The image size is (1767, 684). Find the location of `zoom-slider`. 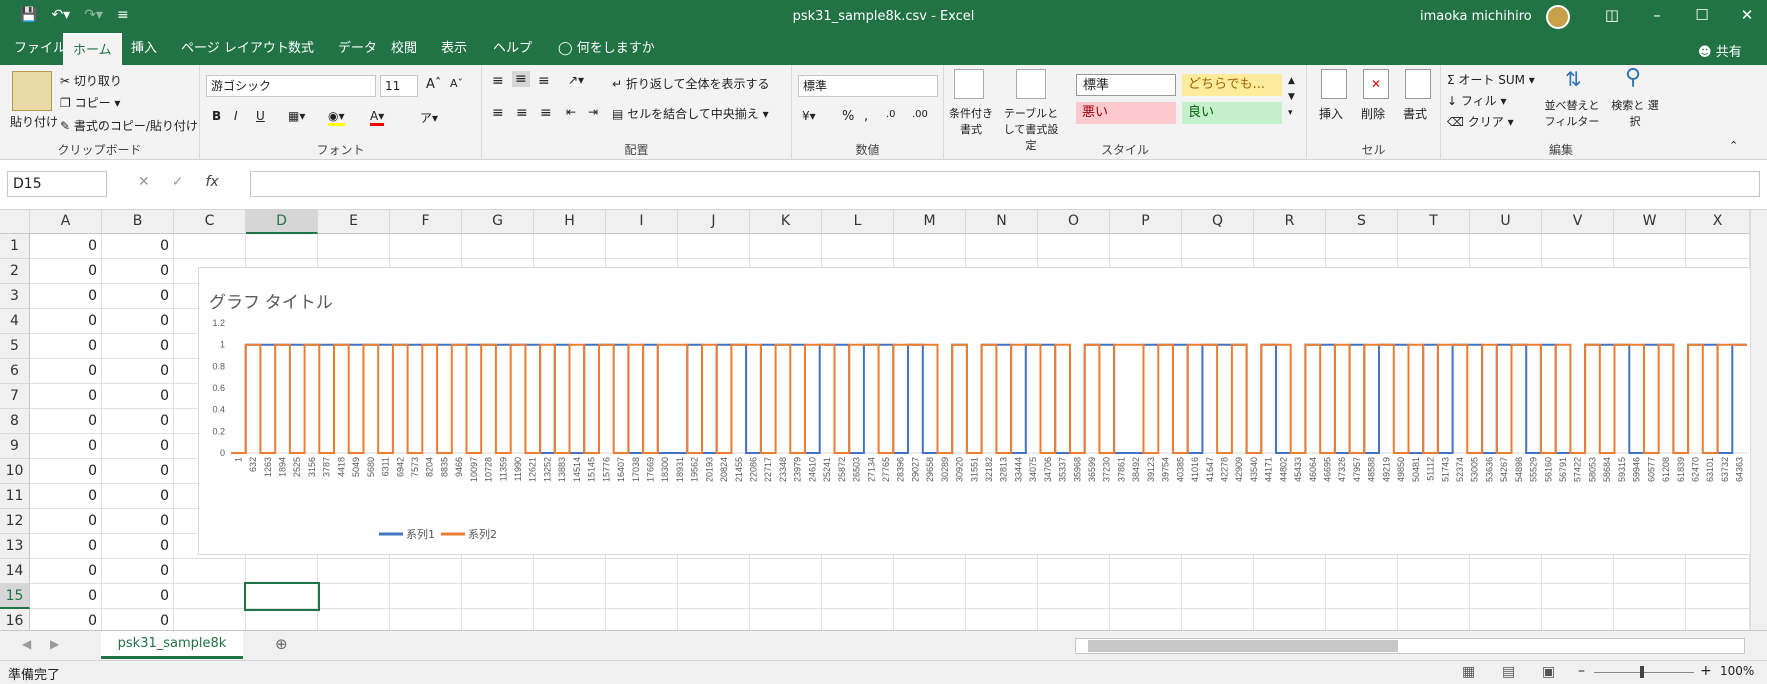

zoom-slider is located at coordinates (1644, 672).